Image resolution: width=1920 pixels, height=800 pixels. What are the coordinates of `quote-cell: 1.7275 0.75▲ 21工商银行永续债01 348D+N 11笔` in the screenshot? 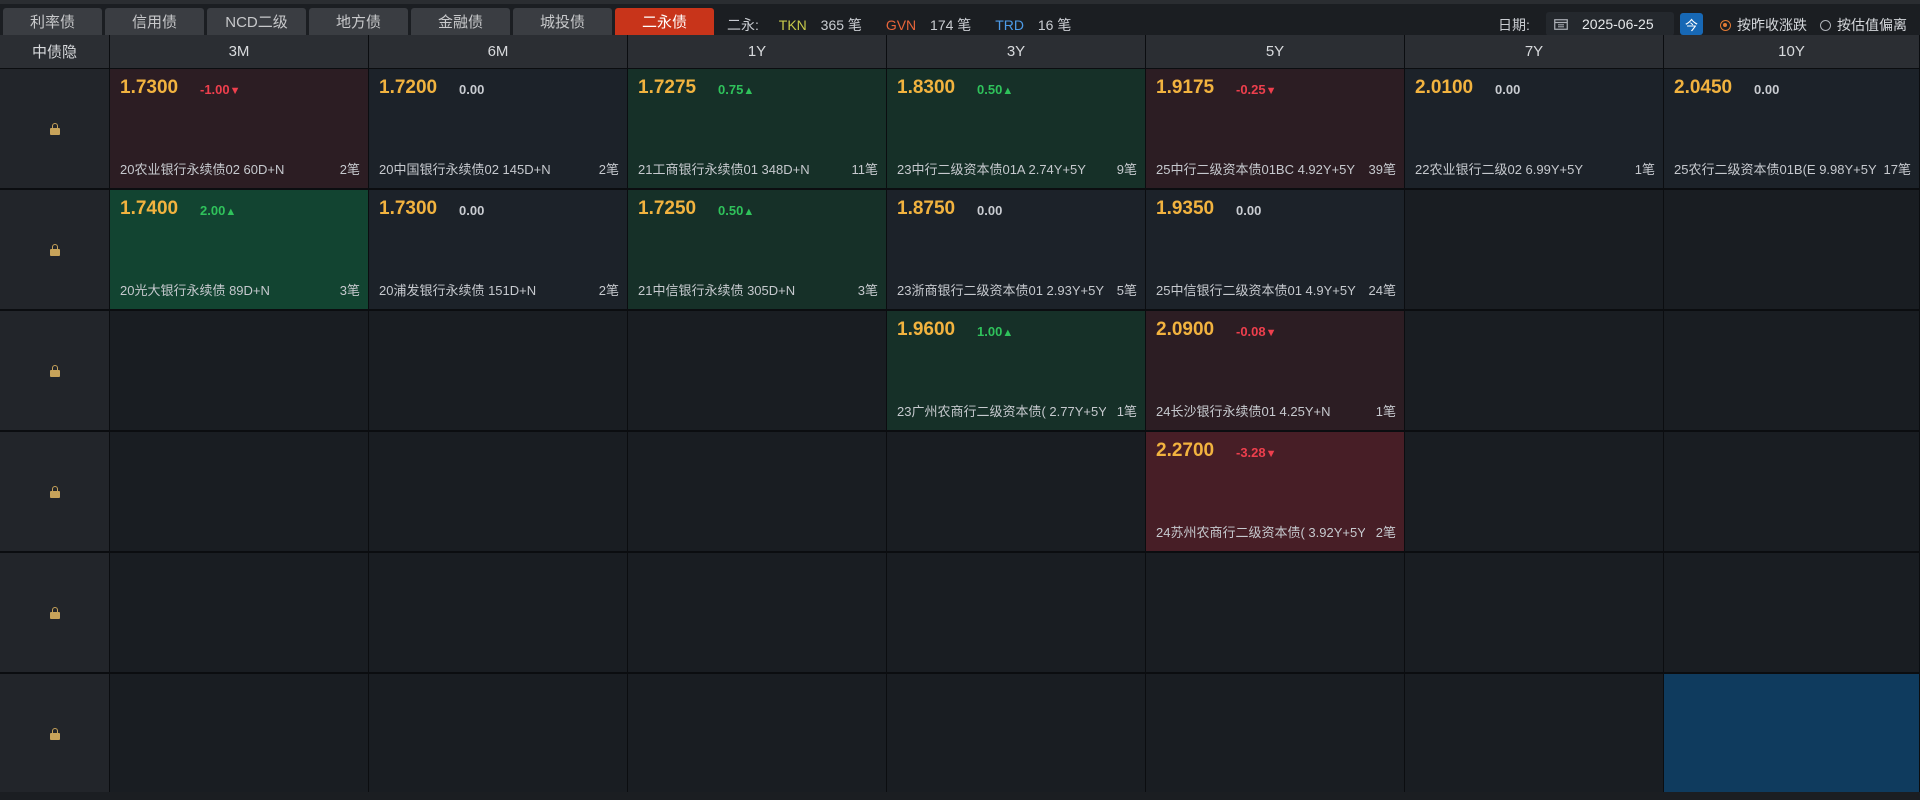 It's located at (757, 129).